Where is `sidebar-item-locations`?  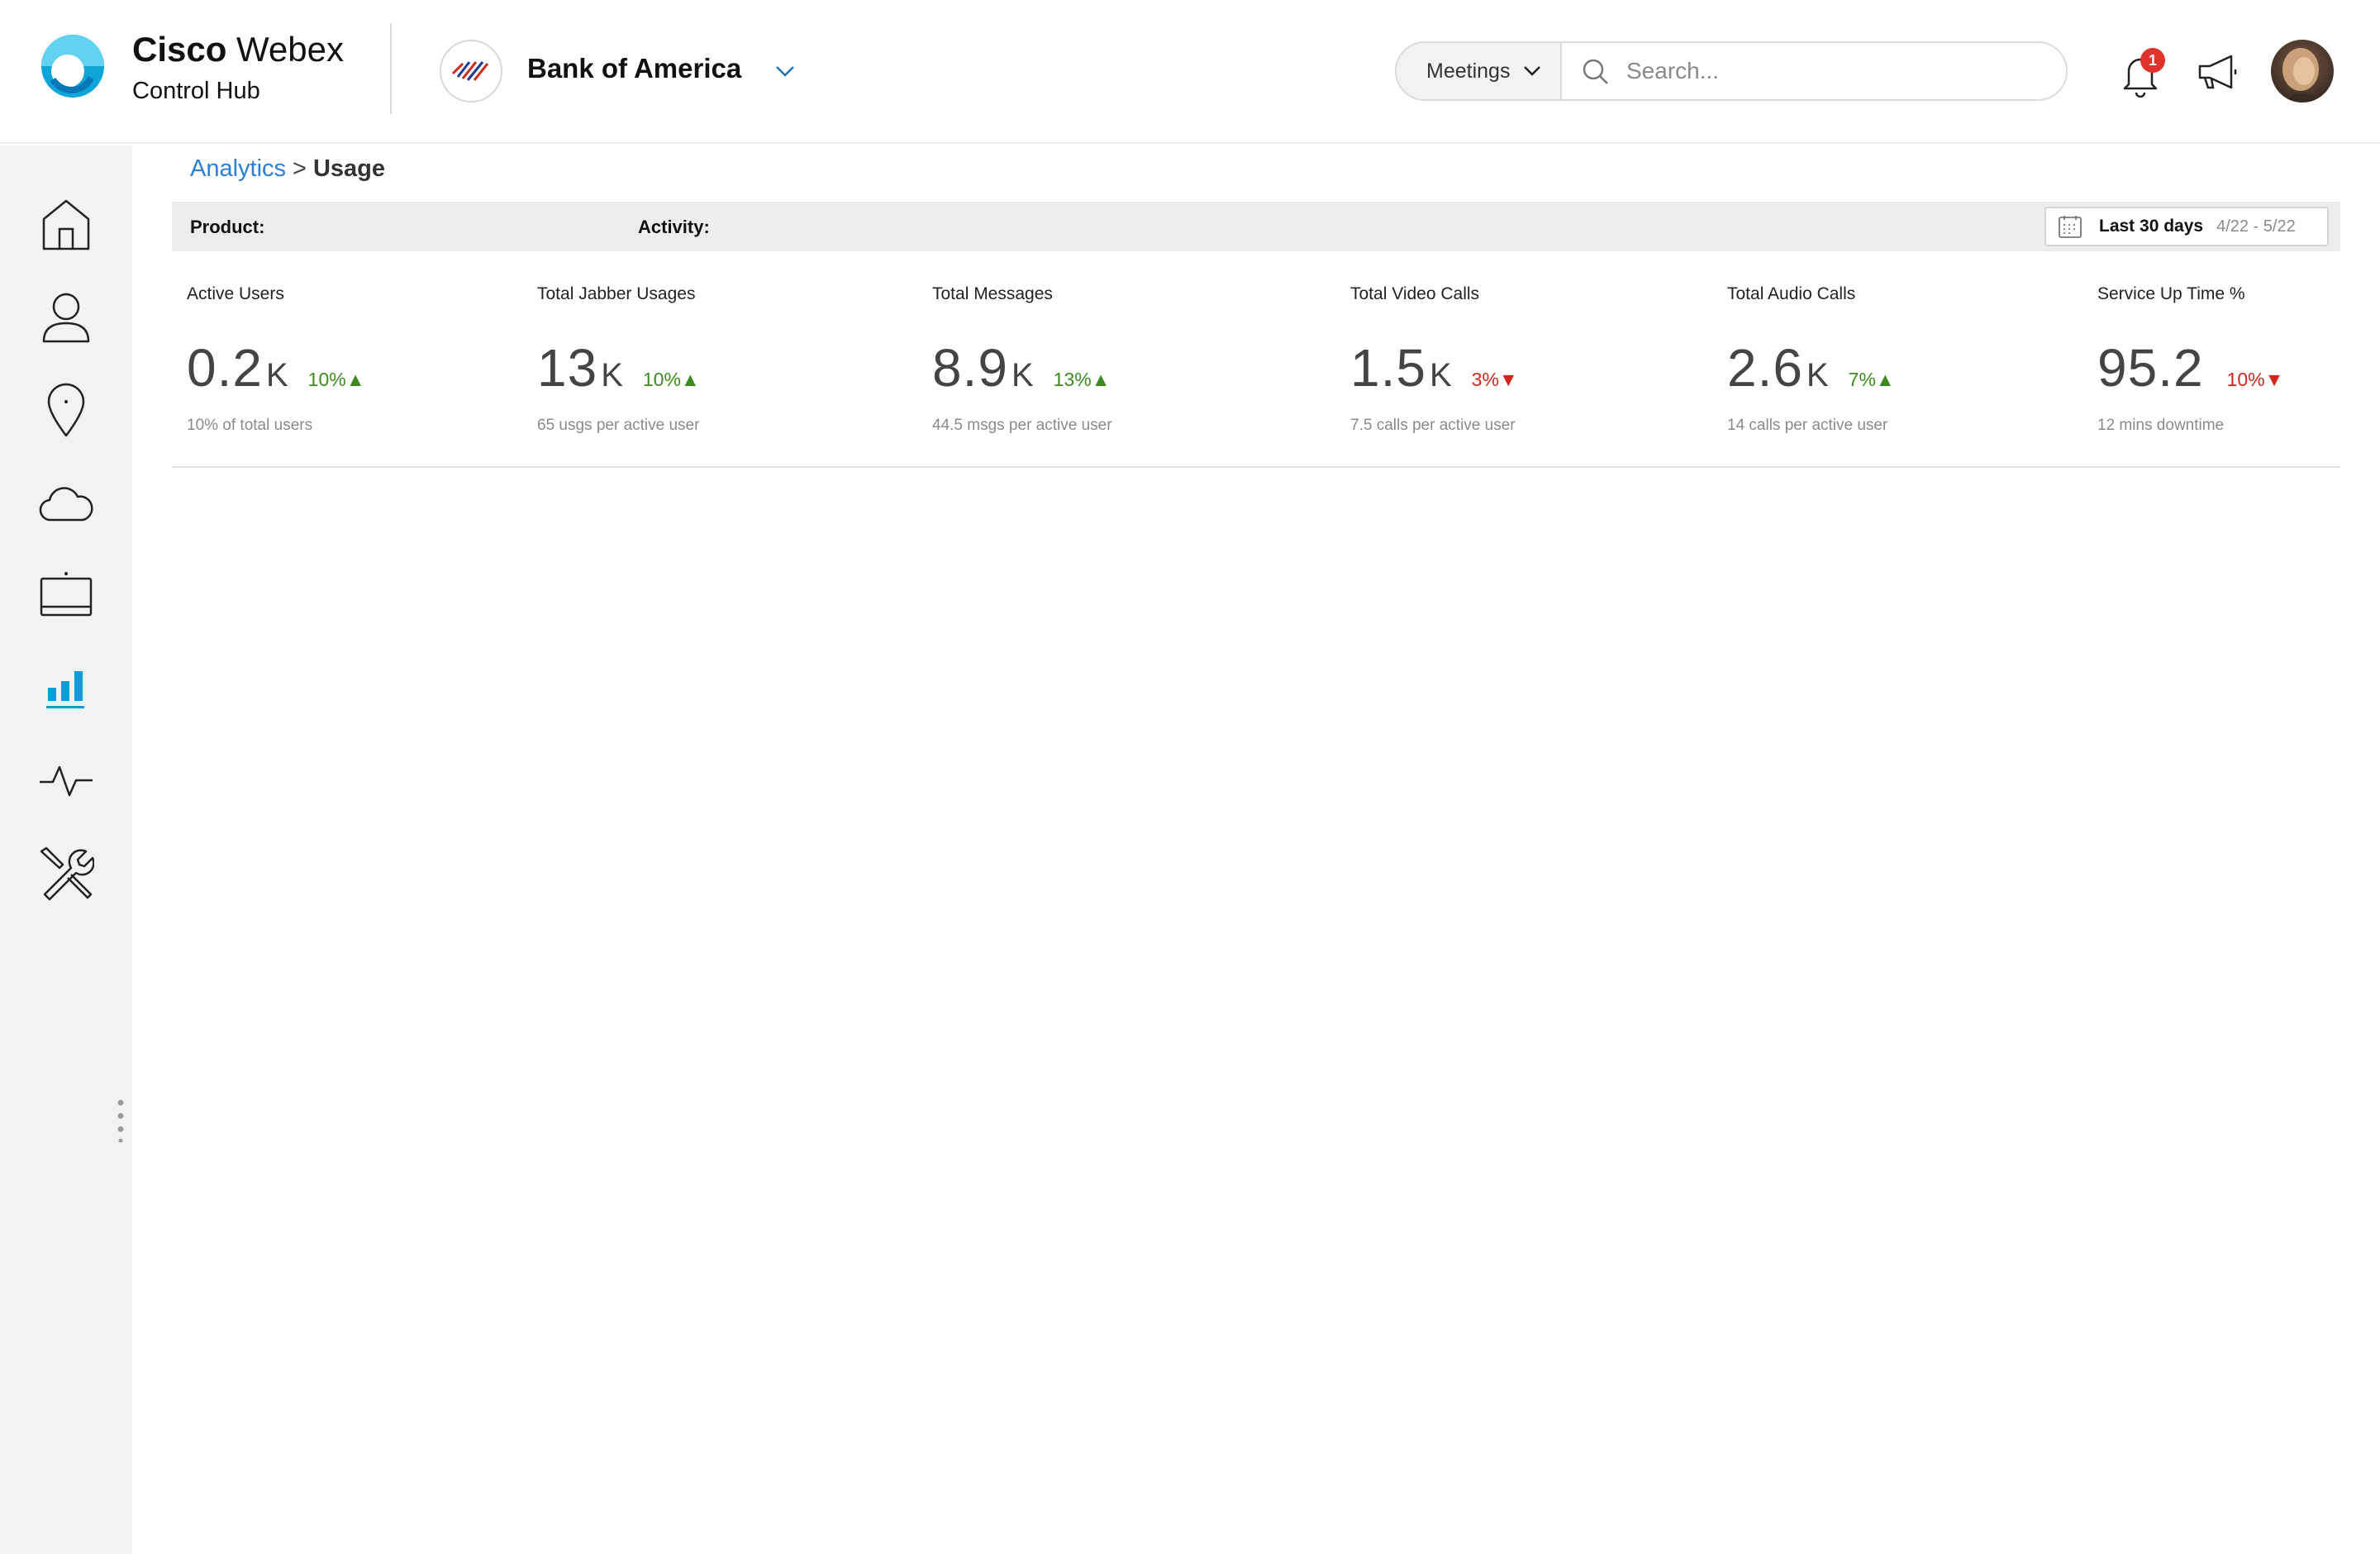
sidebar-item-locations is located at coordinates (66, 410).